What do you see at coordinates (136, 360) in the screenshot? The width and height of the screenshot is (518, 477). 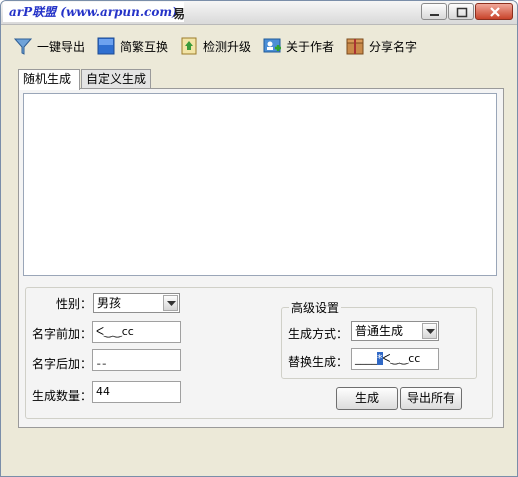 I see `suffix-input: ˍˍ` at bounding box center [136, 360].